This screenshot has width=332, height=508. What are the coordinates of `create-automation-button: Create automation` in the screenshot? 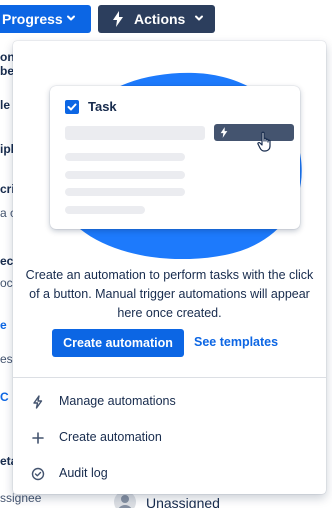 It's located at (118, 343).